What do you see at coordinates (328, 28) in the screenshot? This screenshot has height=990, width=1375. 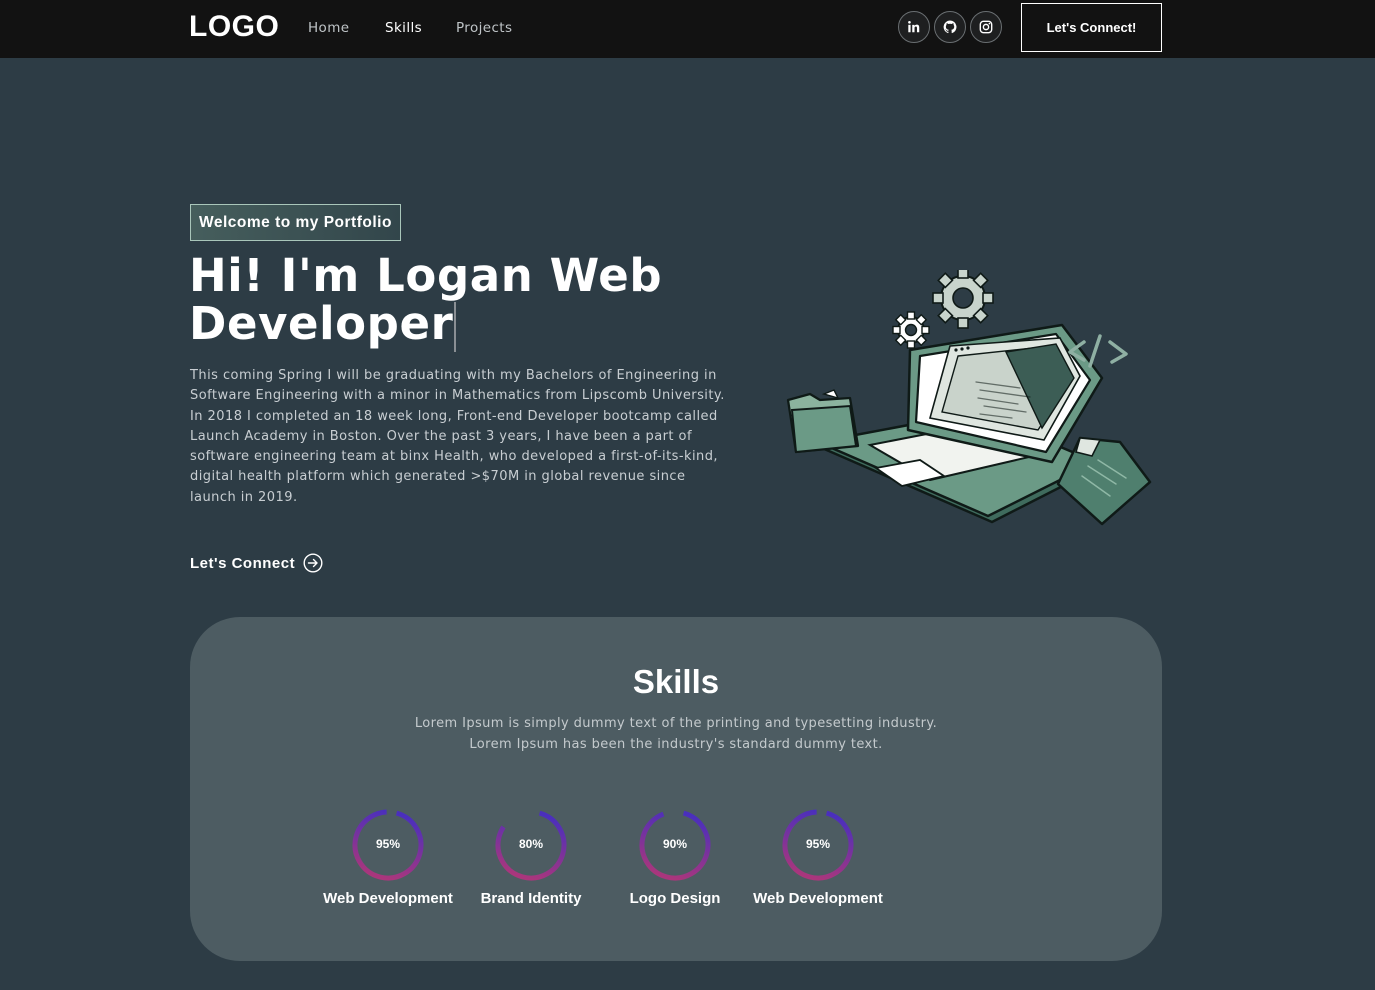 I see `nav-link-home: Home` at bounding box center [328, 28].